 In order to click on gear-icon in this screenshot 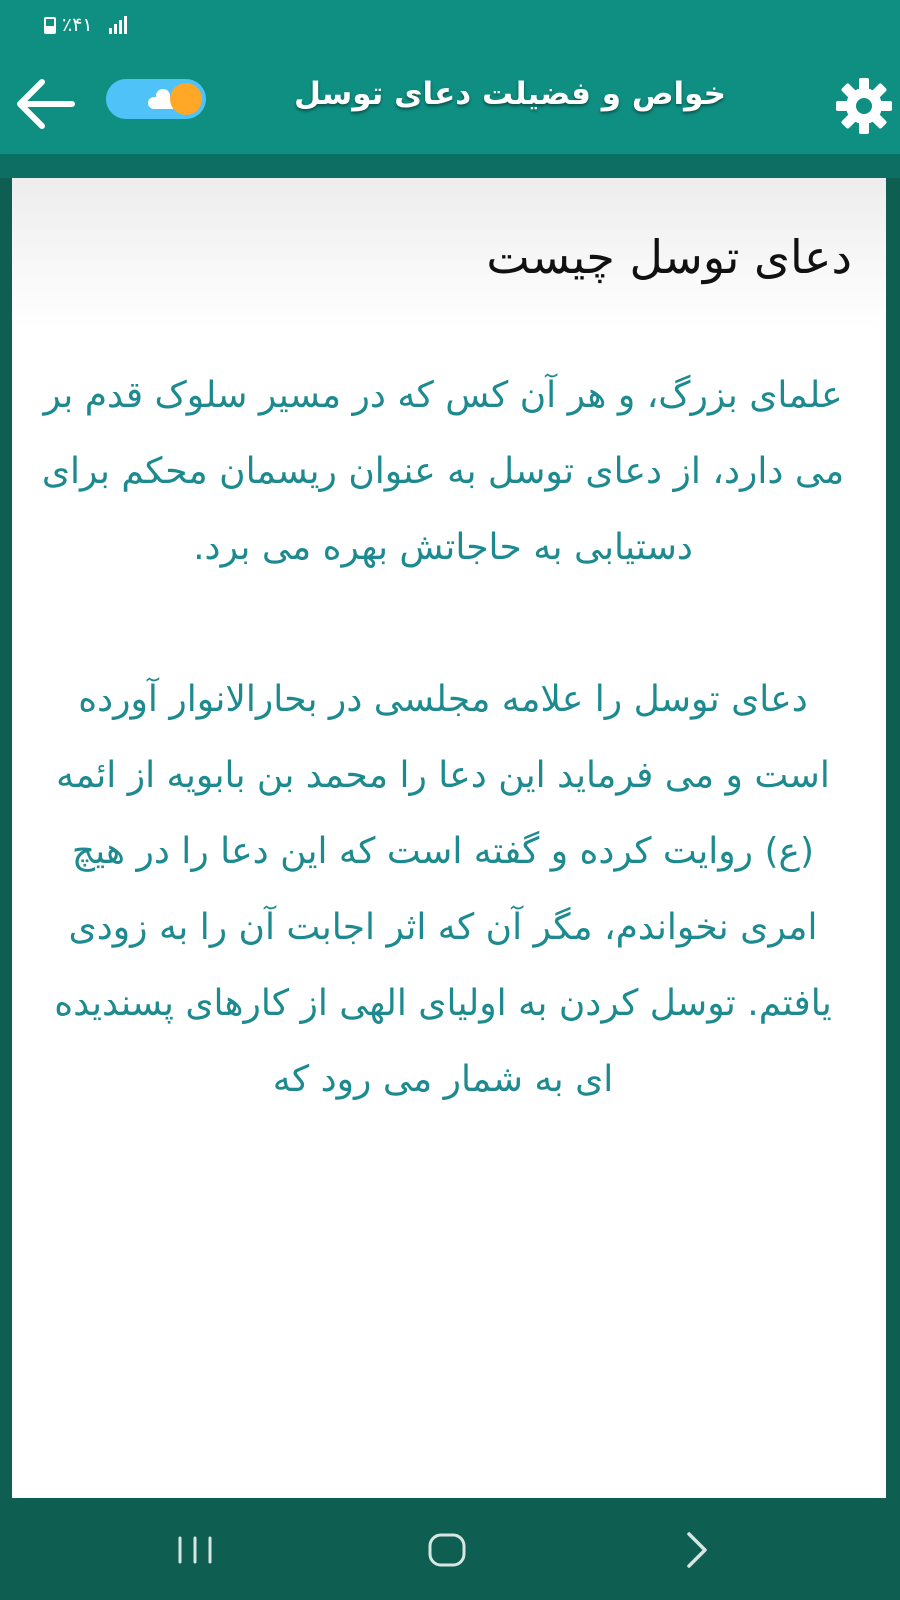, I will do `click(864, 106)`.